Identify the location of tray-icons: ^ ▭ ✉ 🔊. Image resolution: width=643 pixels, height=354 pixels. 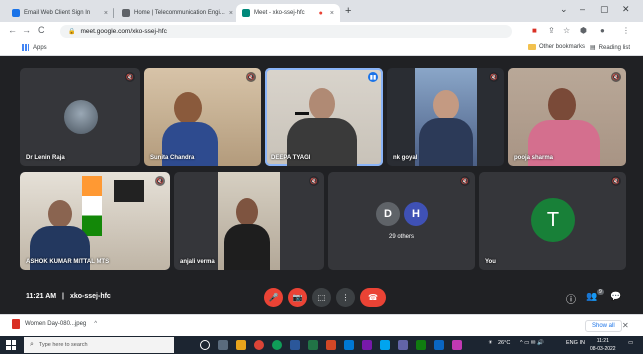
(532, 343).